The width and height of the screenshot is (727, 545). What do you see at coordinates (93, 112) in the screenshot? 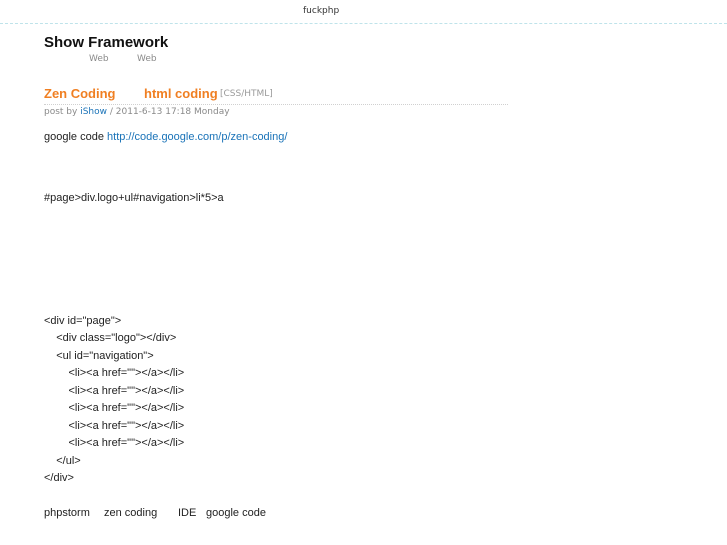
I see `post-author-link: iShow` at bounding box center [93, 112].